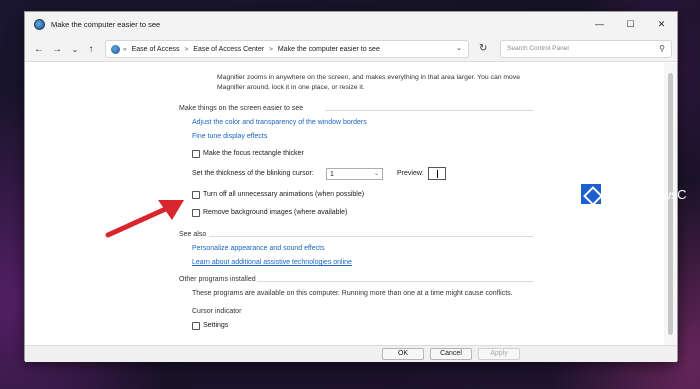 Image resolution: width=700 pixels, height=389 pixels. Describe the element at coordinates (217, 279) in the screenshot. I see `section-title-other-programs: Other programs installed` at that location.